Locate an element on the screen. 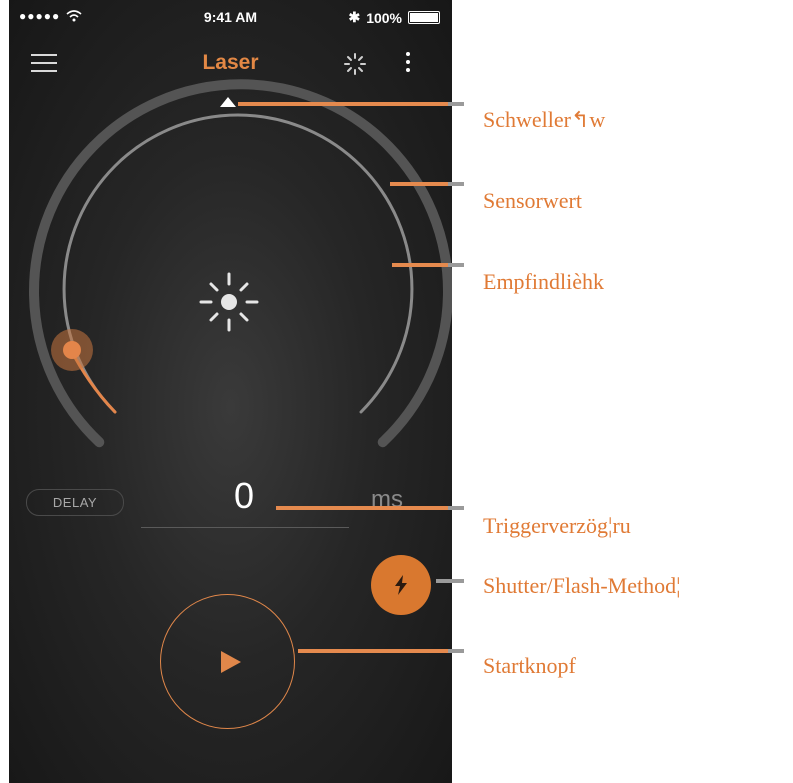 The image size is (793, 783). threshold-marker is located at coordinates (228, 102).